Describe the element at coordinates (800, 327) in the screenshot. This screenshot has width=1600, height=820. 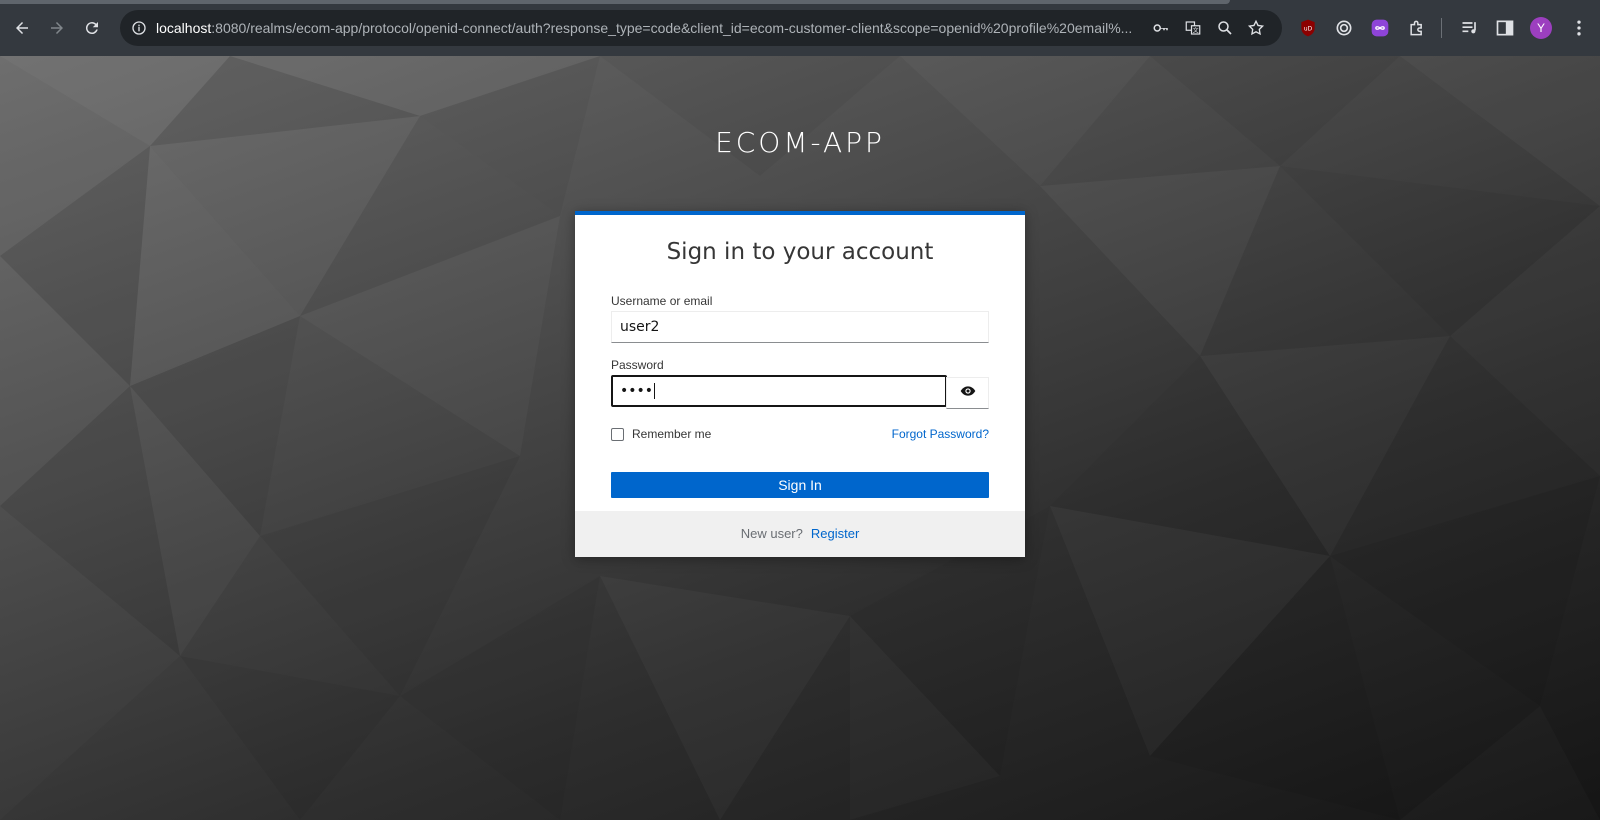
I see `username-input: user2` at that location.